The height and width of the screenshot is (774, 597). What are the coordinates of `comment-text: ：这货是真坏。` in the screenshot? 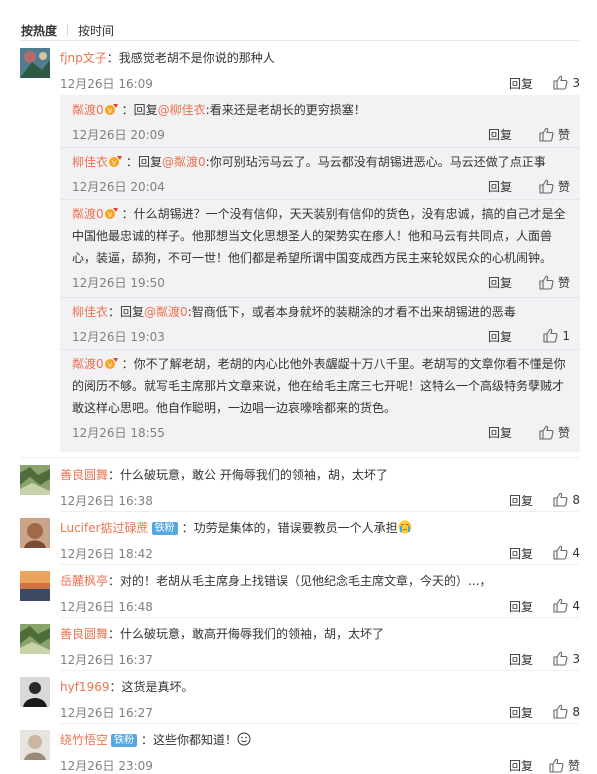 It's located at (151, 687).